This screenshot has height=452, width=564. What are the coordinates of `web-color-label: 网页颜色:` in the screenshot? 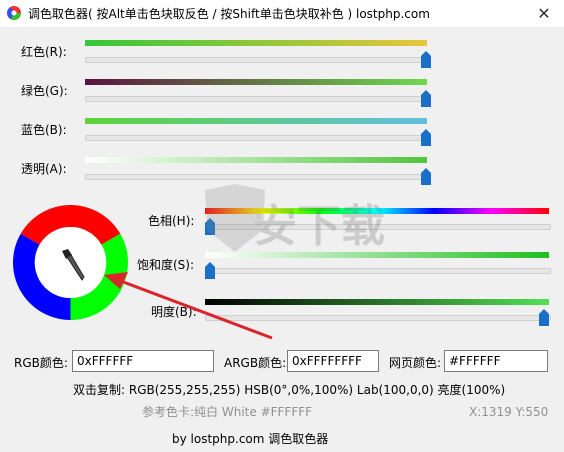 It's located at (415, 363).